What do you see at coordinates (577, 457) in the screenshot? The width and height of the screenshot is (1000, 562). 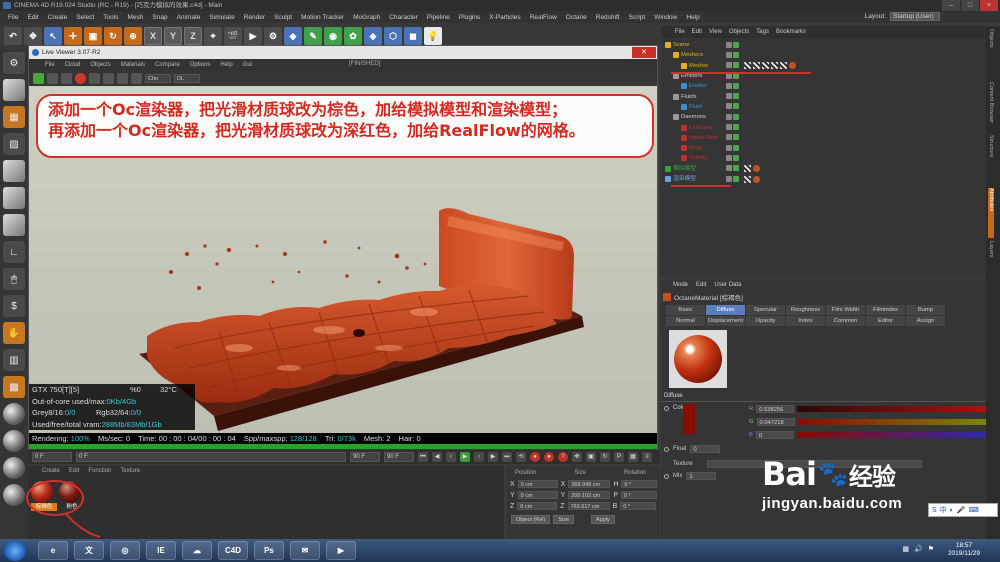 I see `move-key-icon: ✥` at bounding box center [577, 457].